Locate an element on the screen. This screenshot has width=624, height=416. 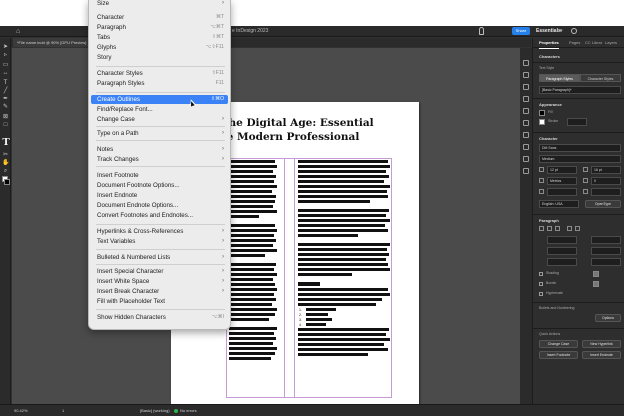
workspace-switcher: Essentials is located at coordinates (548, 31).